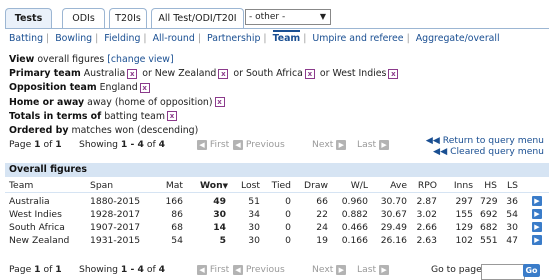 This screenshot has width=552, height=280. Describe the element at coordinates (277, 28) in the screenshot. I see `tab-divider` at that location.